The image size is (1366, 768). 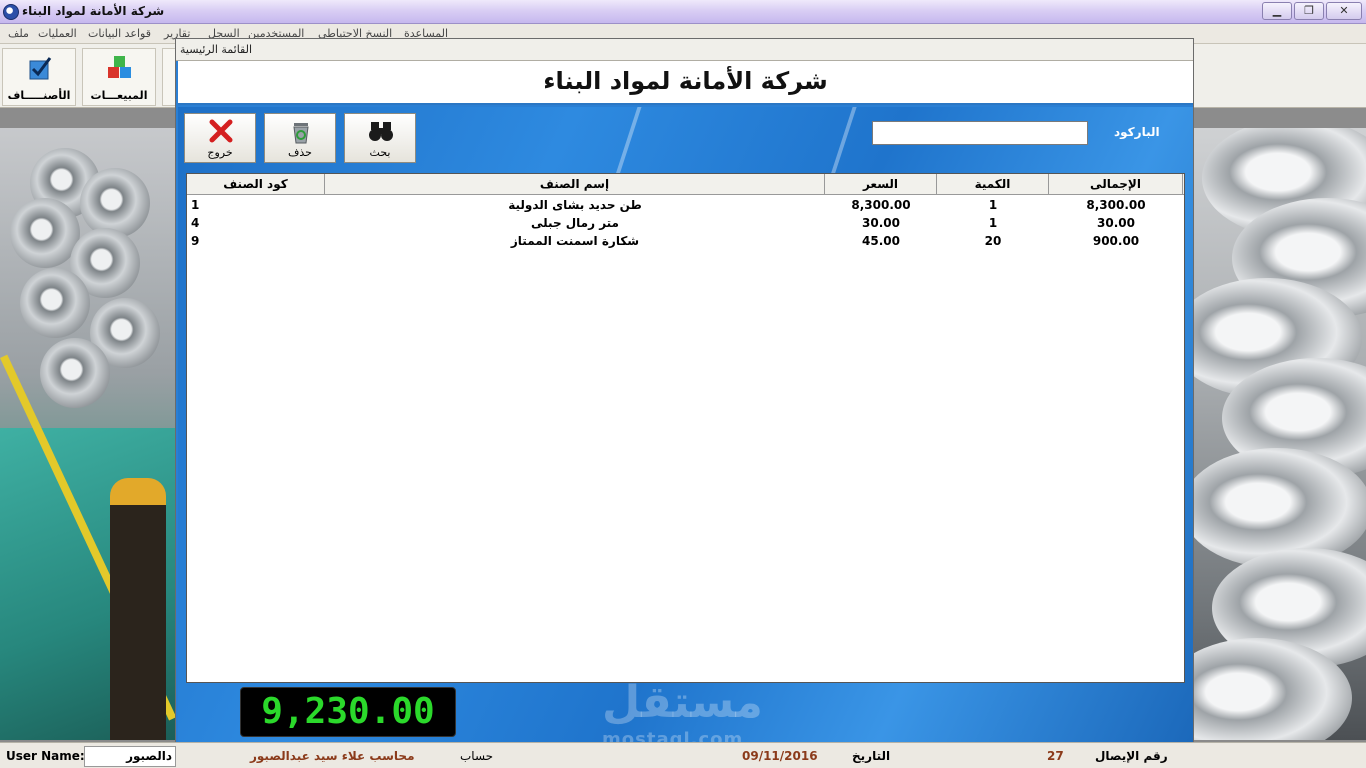 What do you see at coordinates (300, 152) in the screenshot?
I see `delete-button-label: حذف` at bounding box center [300, 152].